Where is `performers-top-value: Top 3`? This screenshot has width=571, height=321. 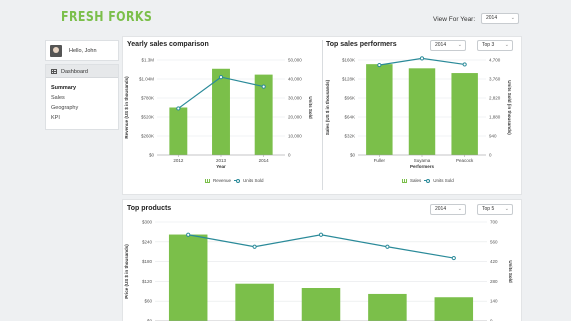
performers-top-value: Top 3 is located at coordinates (488, 45).